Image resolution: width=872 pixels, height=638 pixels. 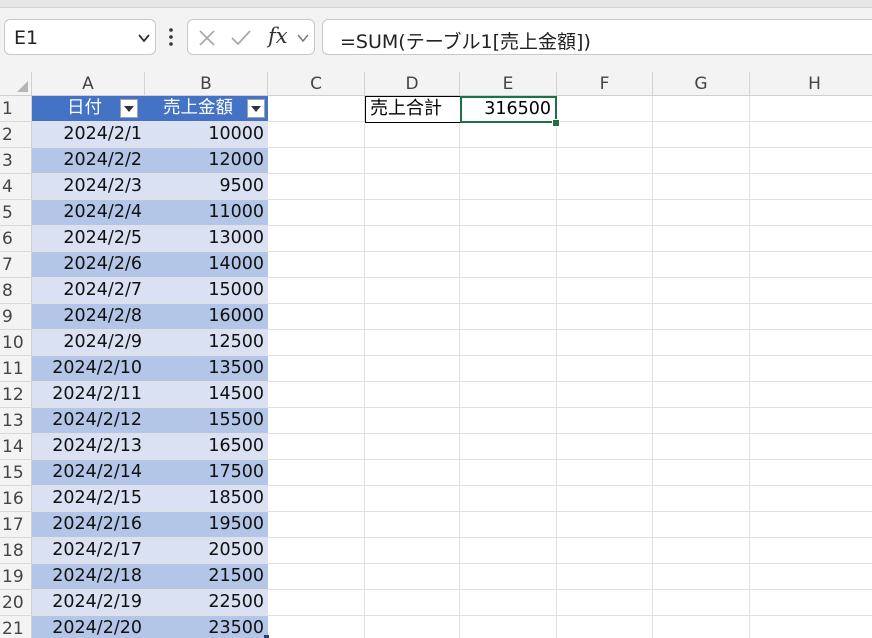 What do you see at coordinates (605, 84) in the screenshot?
I see `column-header-f: F` at bounding box center [605, 84].